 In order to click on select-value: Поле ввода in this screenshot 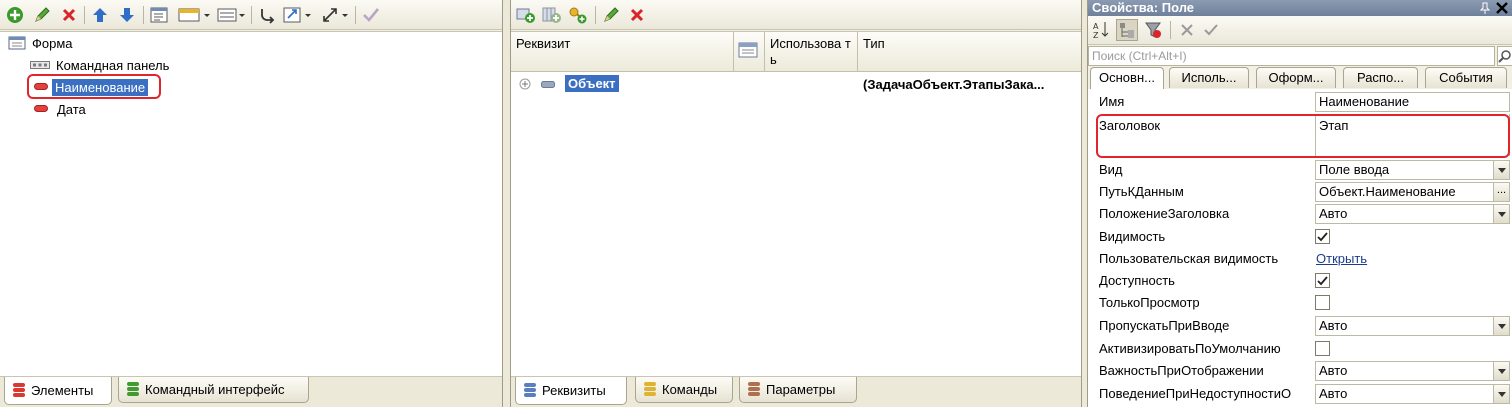, I will do `click(1354, 169)`.